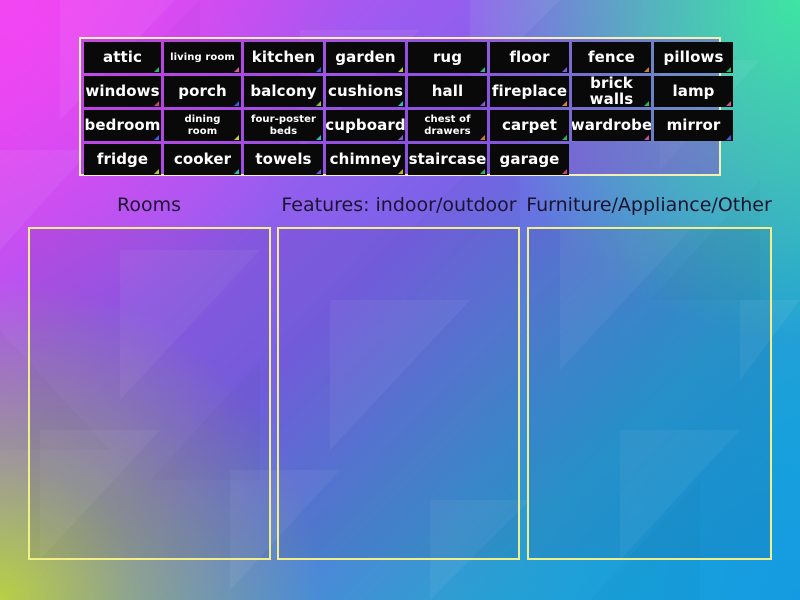  I want to click on word-tile: windows, so click(122, 91).